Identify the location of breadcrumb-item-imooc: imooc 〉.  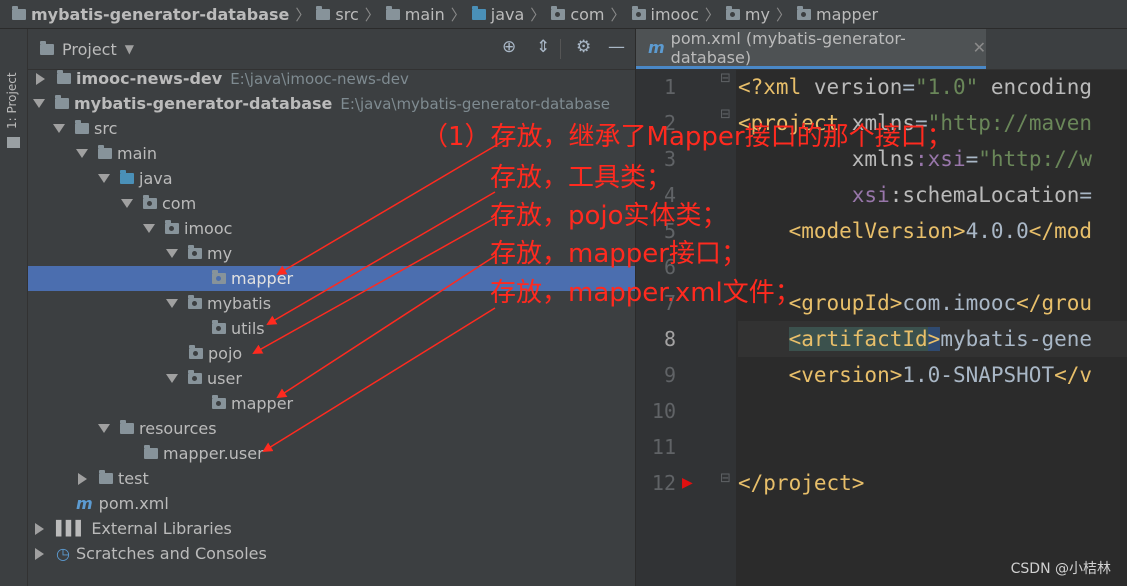
(678, 14).